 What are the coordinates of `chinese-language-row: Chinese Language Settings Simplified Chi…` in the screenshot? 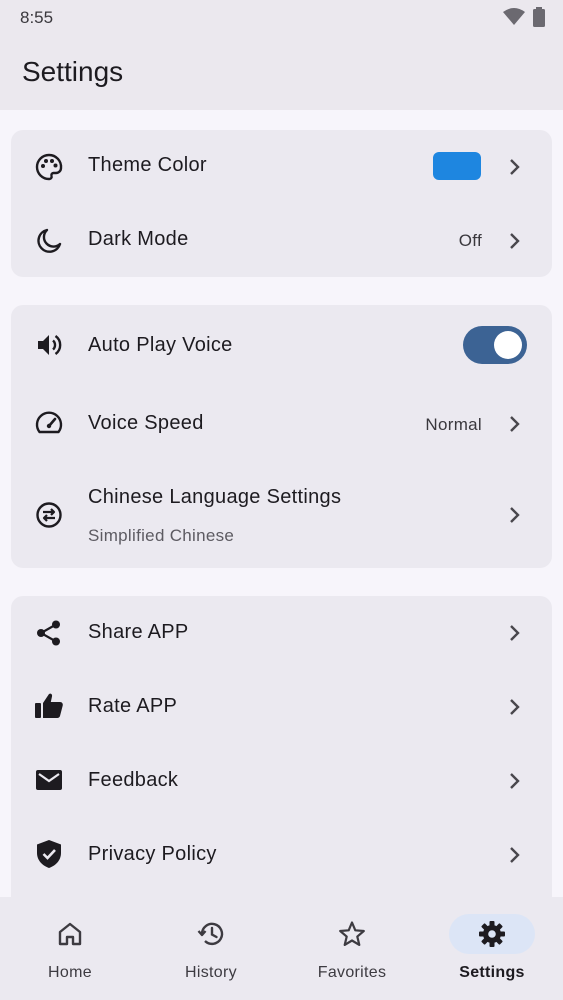 It's located at (281, 515).